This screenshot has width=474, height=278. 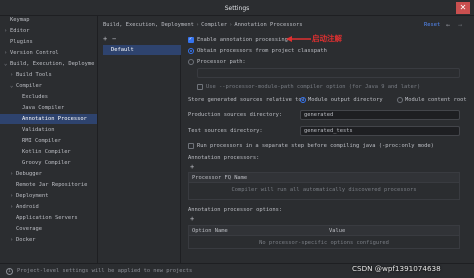 What do you see at coordinates (432, 25) in the screenshot?
I see `reset-link: Reset` at bounding box center [432, 25].